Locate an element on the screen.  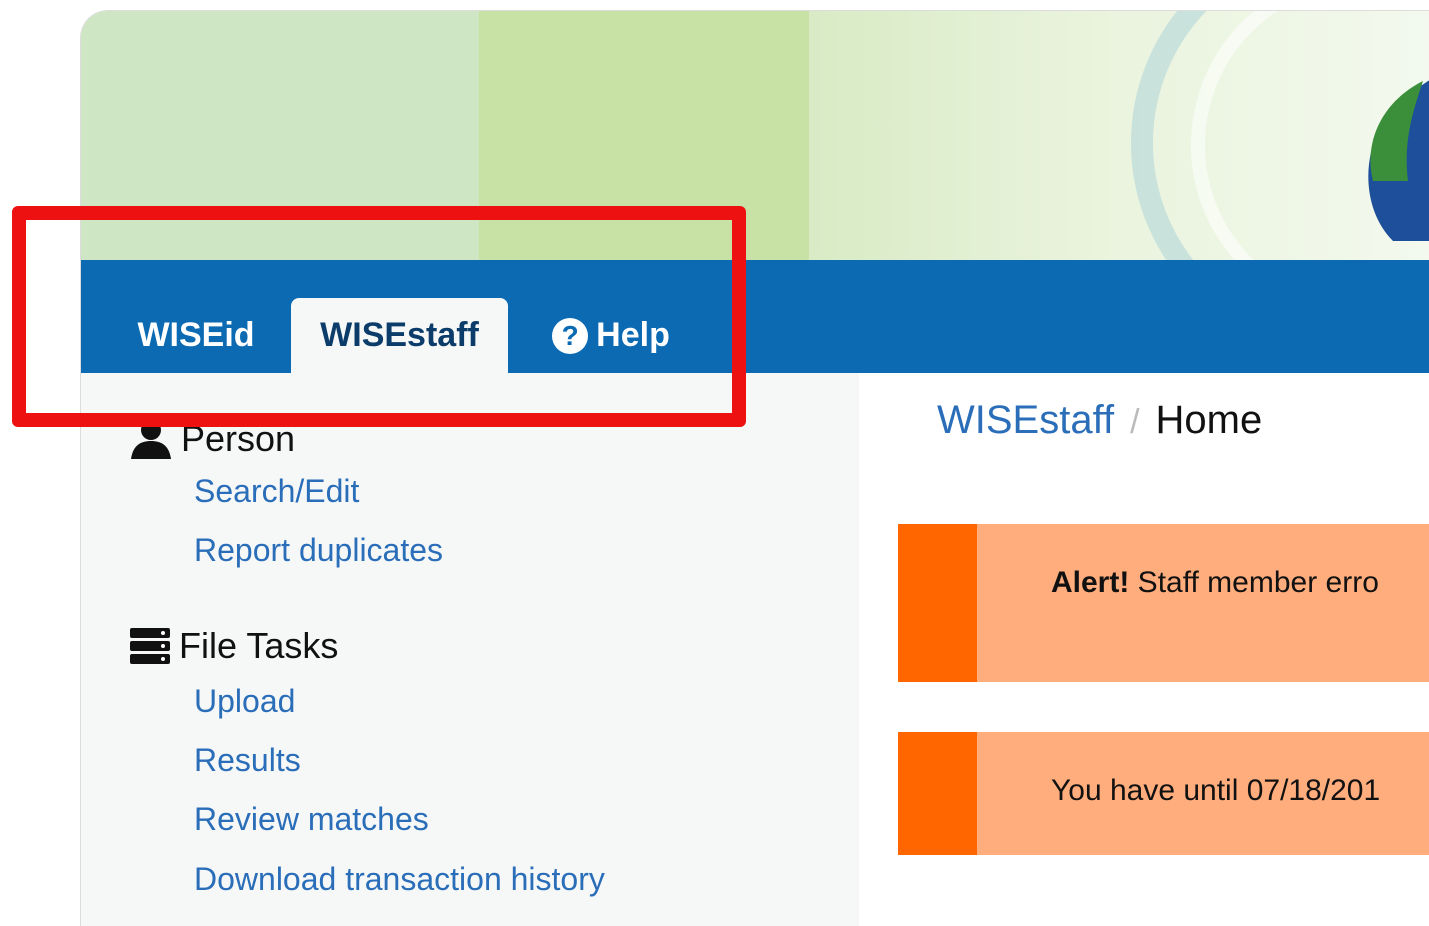
alert-deadline: You have until 07/18/201 is located at coordinates (1163, 793).